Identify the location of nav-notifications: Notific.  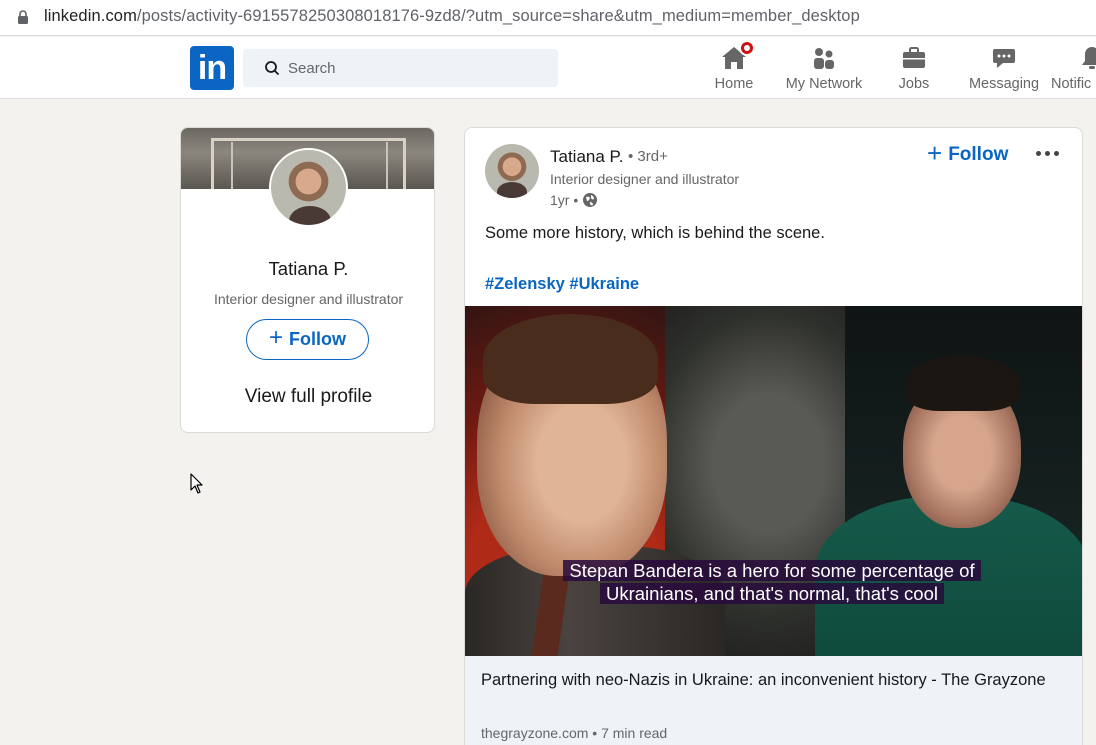
(1073, 69).